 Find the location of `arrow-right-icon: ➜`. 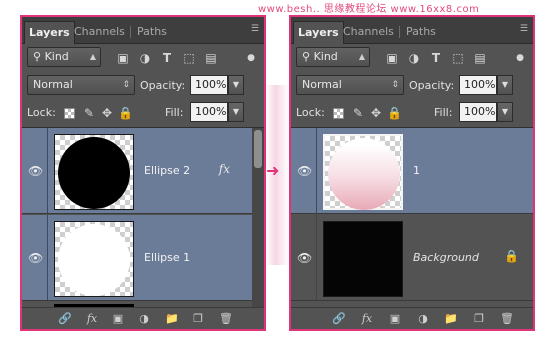

arrow-right-icon: ➜ is located at coordinates (273, 170).